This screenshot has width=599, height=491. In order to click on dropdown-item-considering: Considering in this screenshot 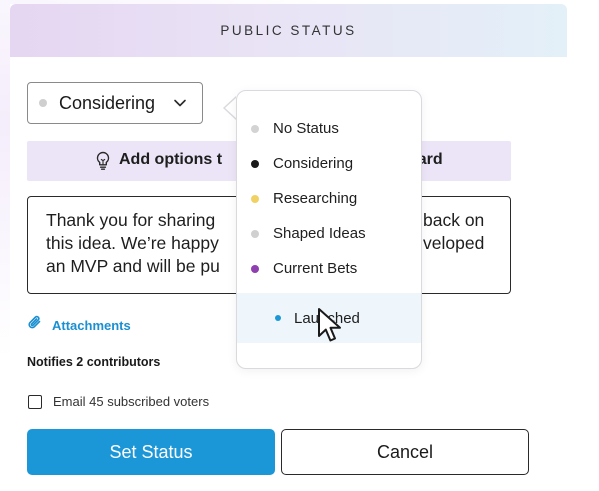, I will do `click(329, 163)`.